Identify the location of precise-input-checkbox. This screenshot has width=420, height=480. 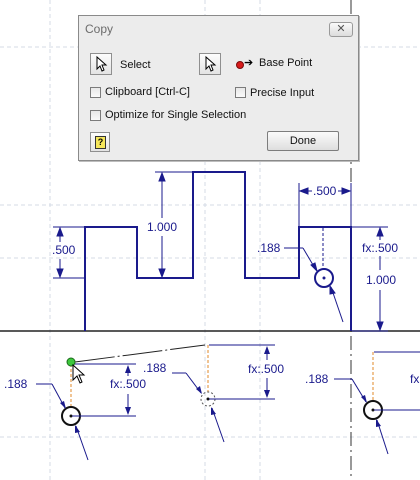
(240, 92).